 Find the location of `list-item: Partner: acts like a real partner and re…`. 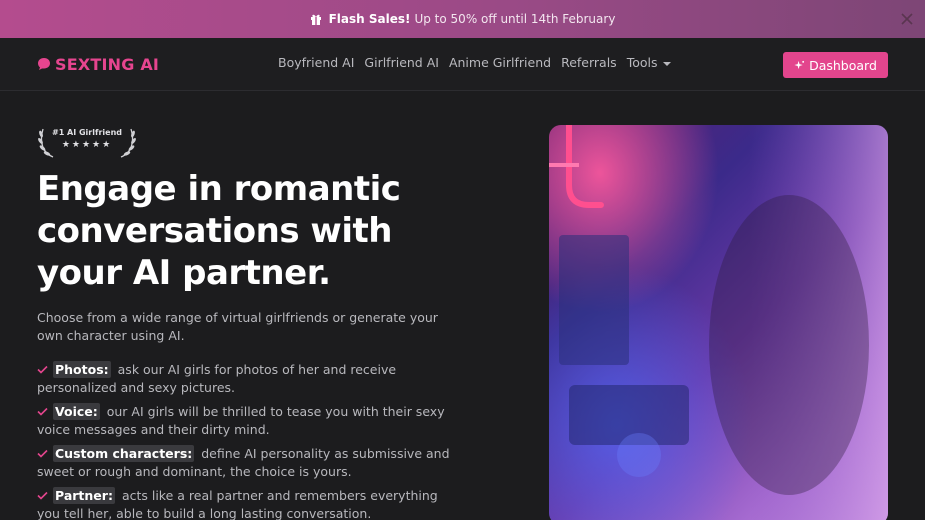

list-item: Partner: acts like a real partner and re… is located at coordinates (249, 503).